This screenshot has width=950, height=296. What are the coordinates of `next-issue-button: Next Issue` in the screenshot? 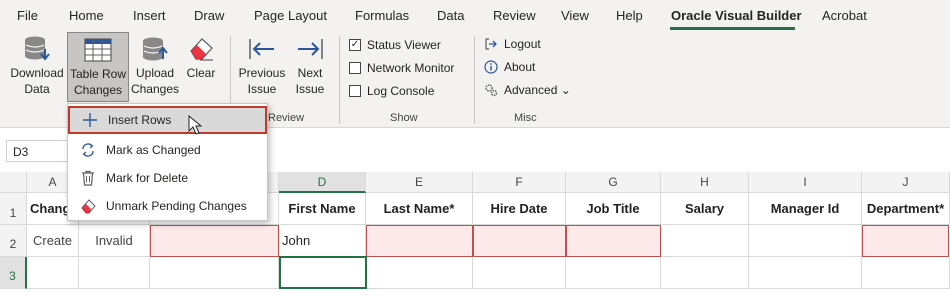 It's located at (310, 67).